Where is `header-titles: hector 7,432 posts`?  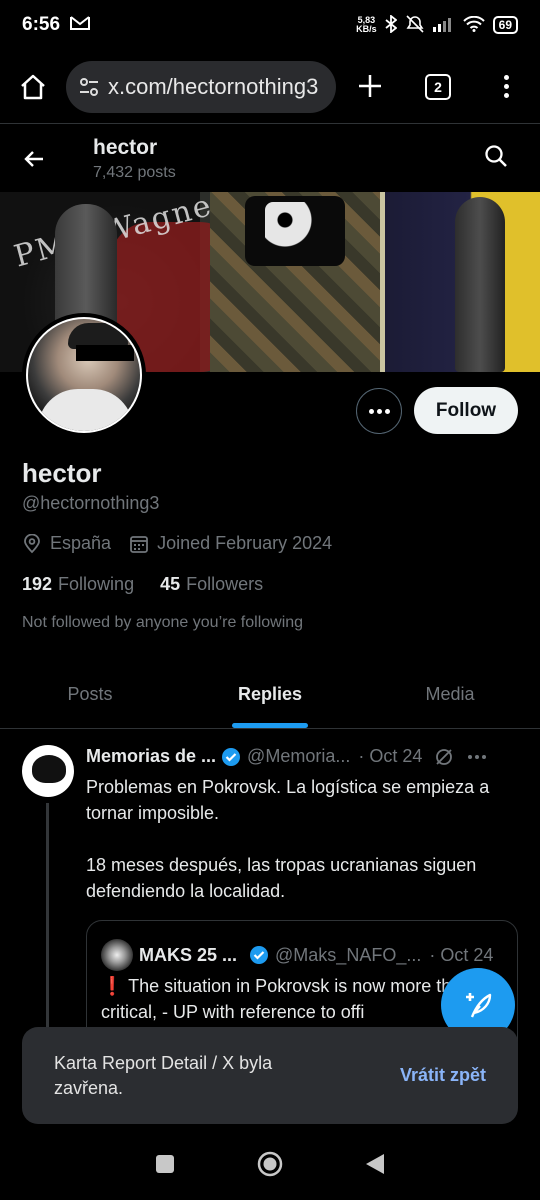
header-titles: hector 7,432 posts is located at coordinates (134, 159).